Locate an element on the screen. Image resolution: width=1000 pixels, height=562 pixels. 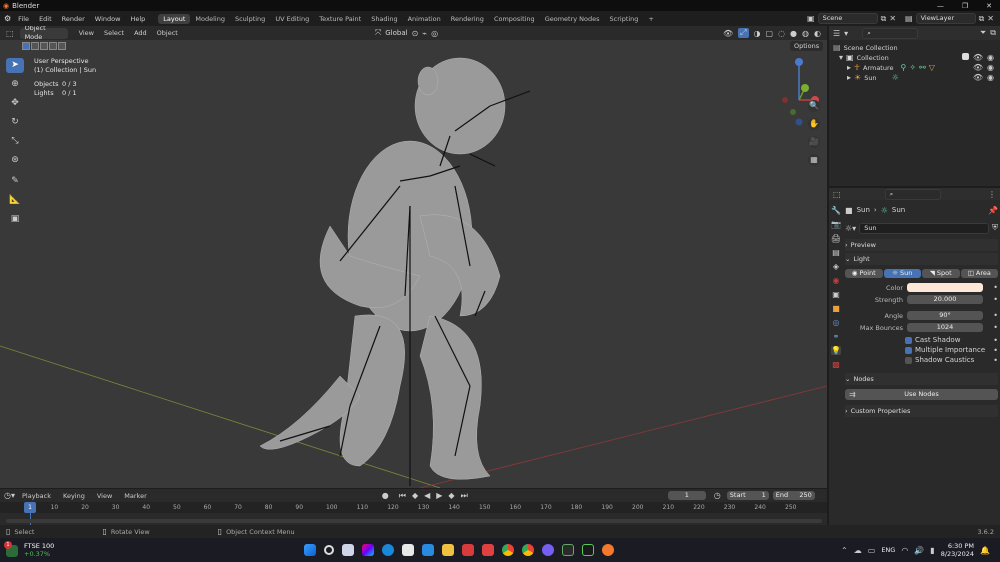
options-button: Options is located at coordinates (807, 46).